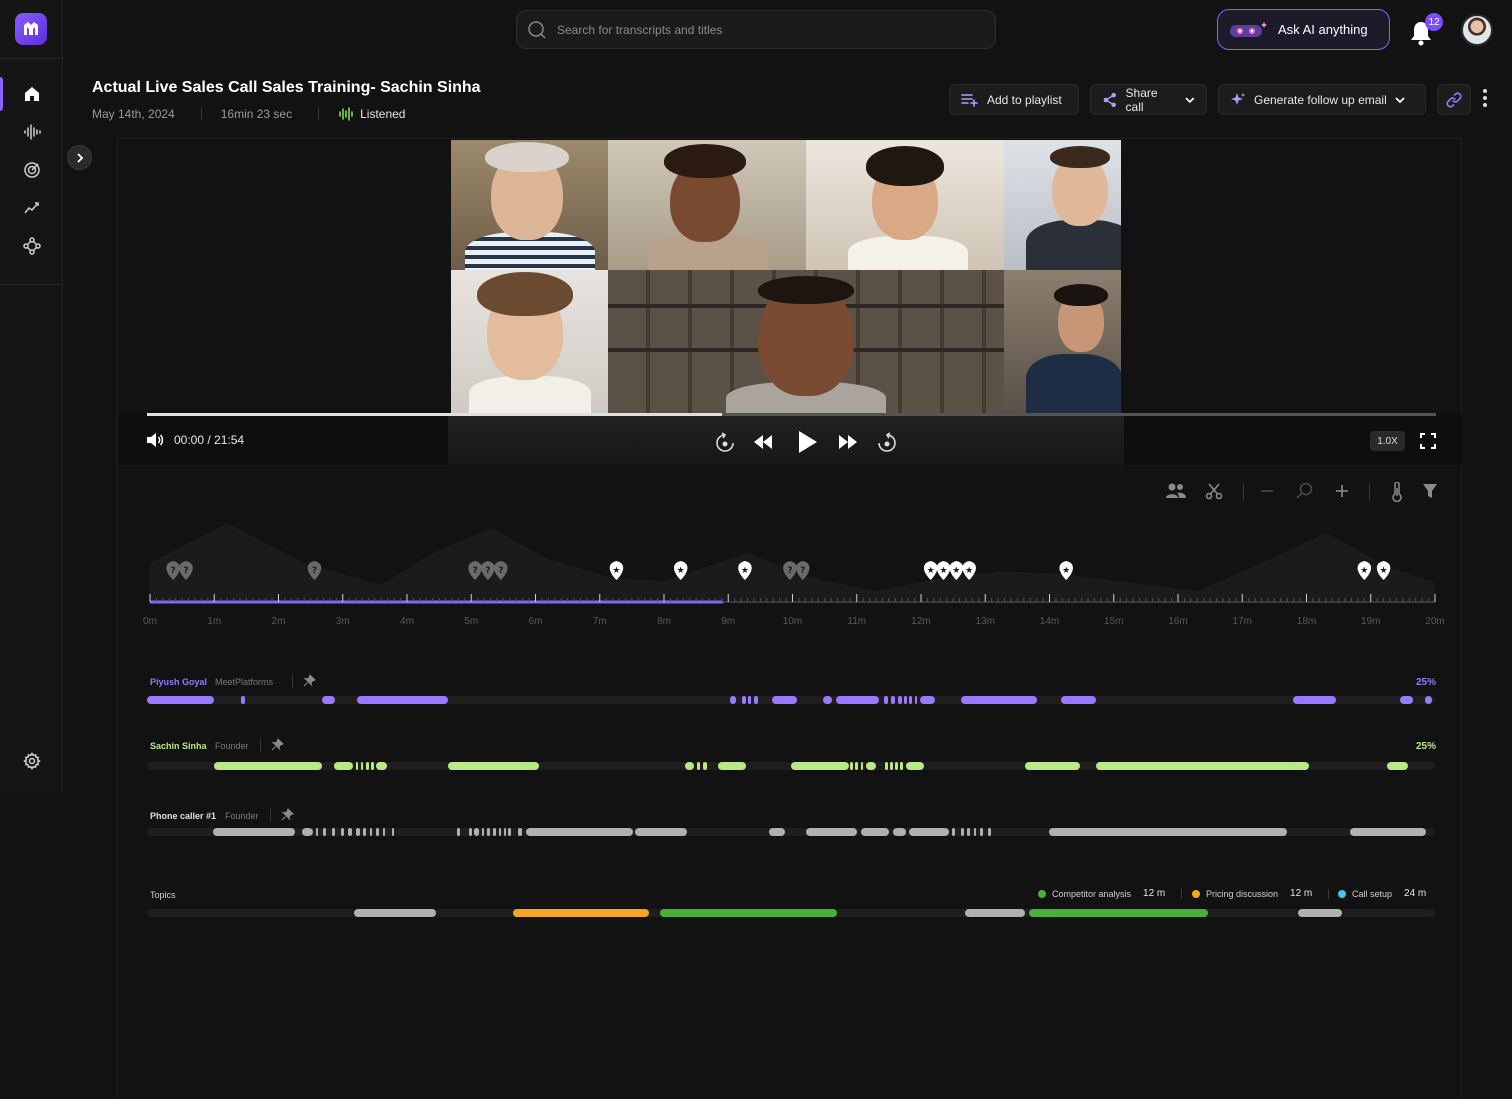 Image resolution: width=1512 pixels, height=1099 pixels. What do you see at coordinates (155, 440) in the screenshot?
I see `volume-icon` at bounding box center [155, 440].